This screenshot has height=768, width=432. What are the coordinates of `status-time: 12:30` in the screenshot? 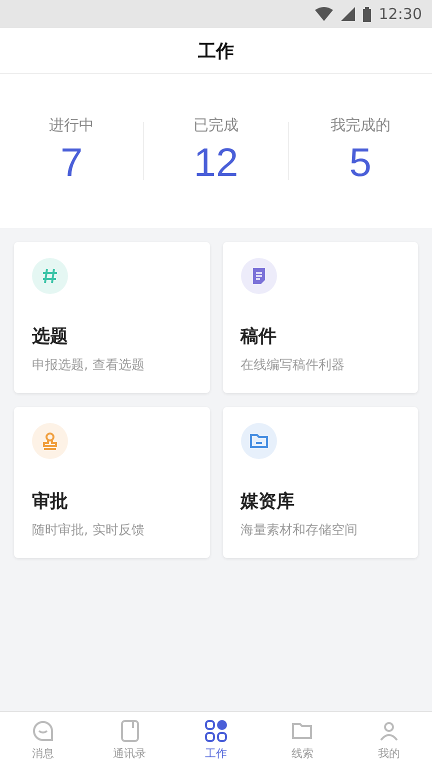 It's located at (400, 14).